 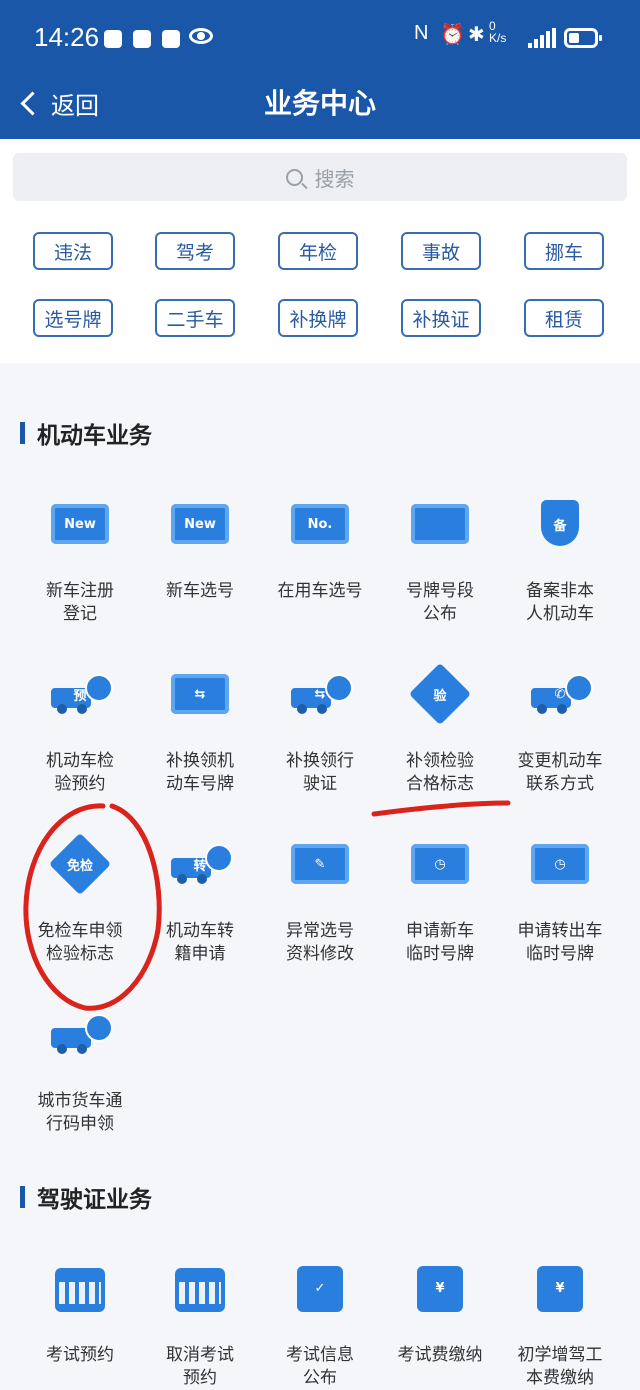 What do you see at coordinates (294, 177) in the screenshot?
I see `search-icon` at bounding box center [294, 177].